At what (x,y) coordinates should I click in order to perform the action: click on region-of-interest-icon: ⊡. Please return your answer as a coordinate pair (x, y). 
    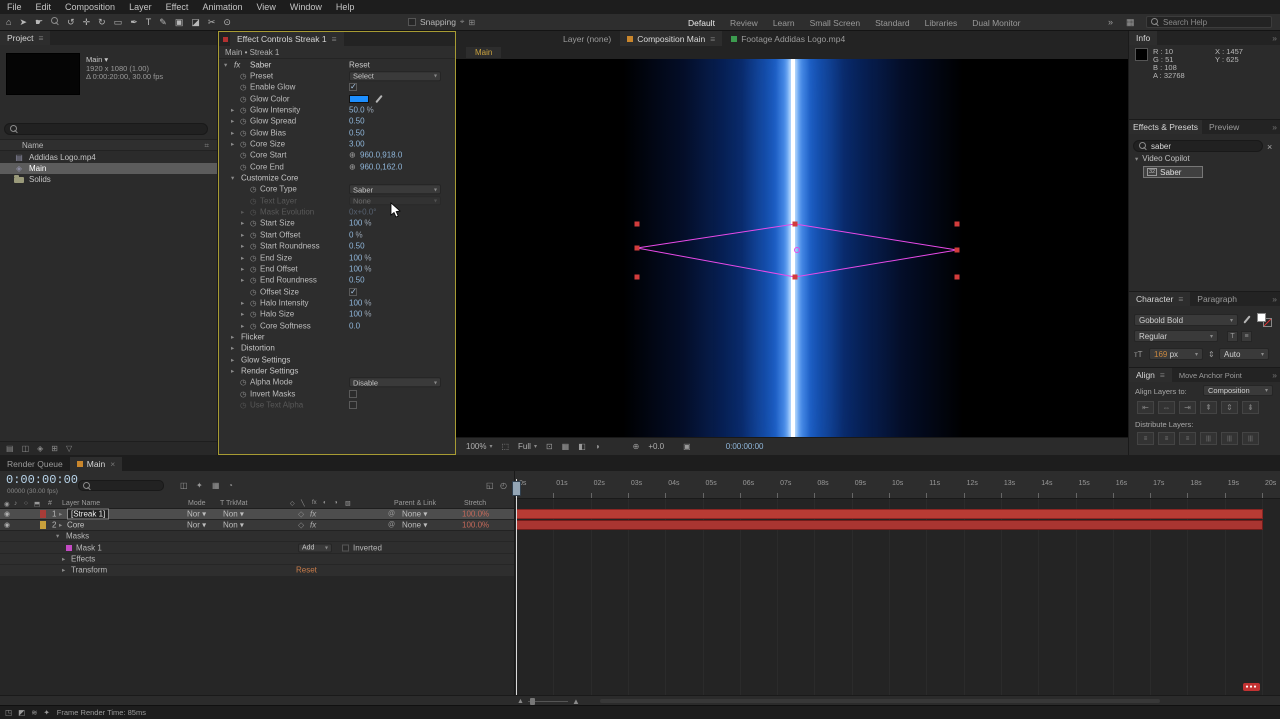
    Looking at the image, I should click on (549, 446).